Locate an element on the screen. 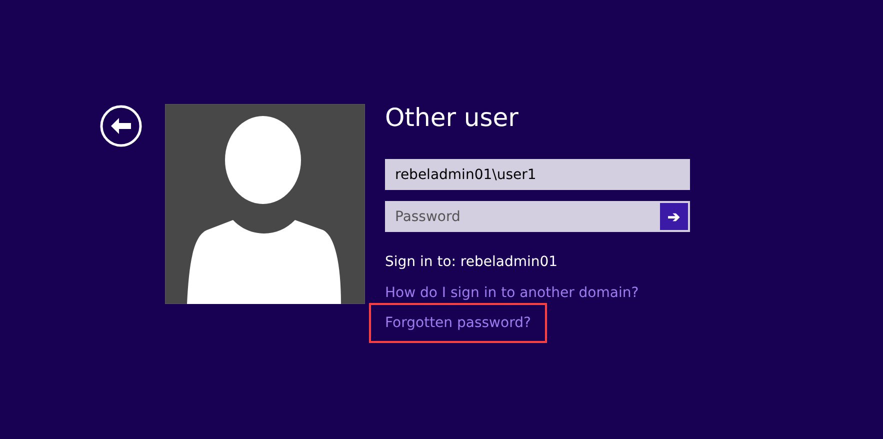 This screenshot has height=439, width=883. username-field: rebeladmin01\user1 is located at coordinates (537, 174).